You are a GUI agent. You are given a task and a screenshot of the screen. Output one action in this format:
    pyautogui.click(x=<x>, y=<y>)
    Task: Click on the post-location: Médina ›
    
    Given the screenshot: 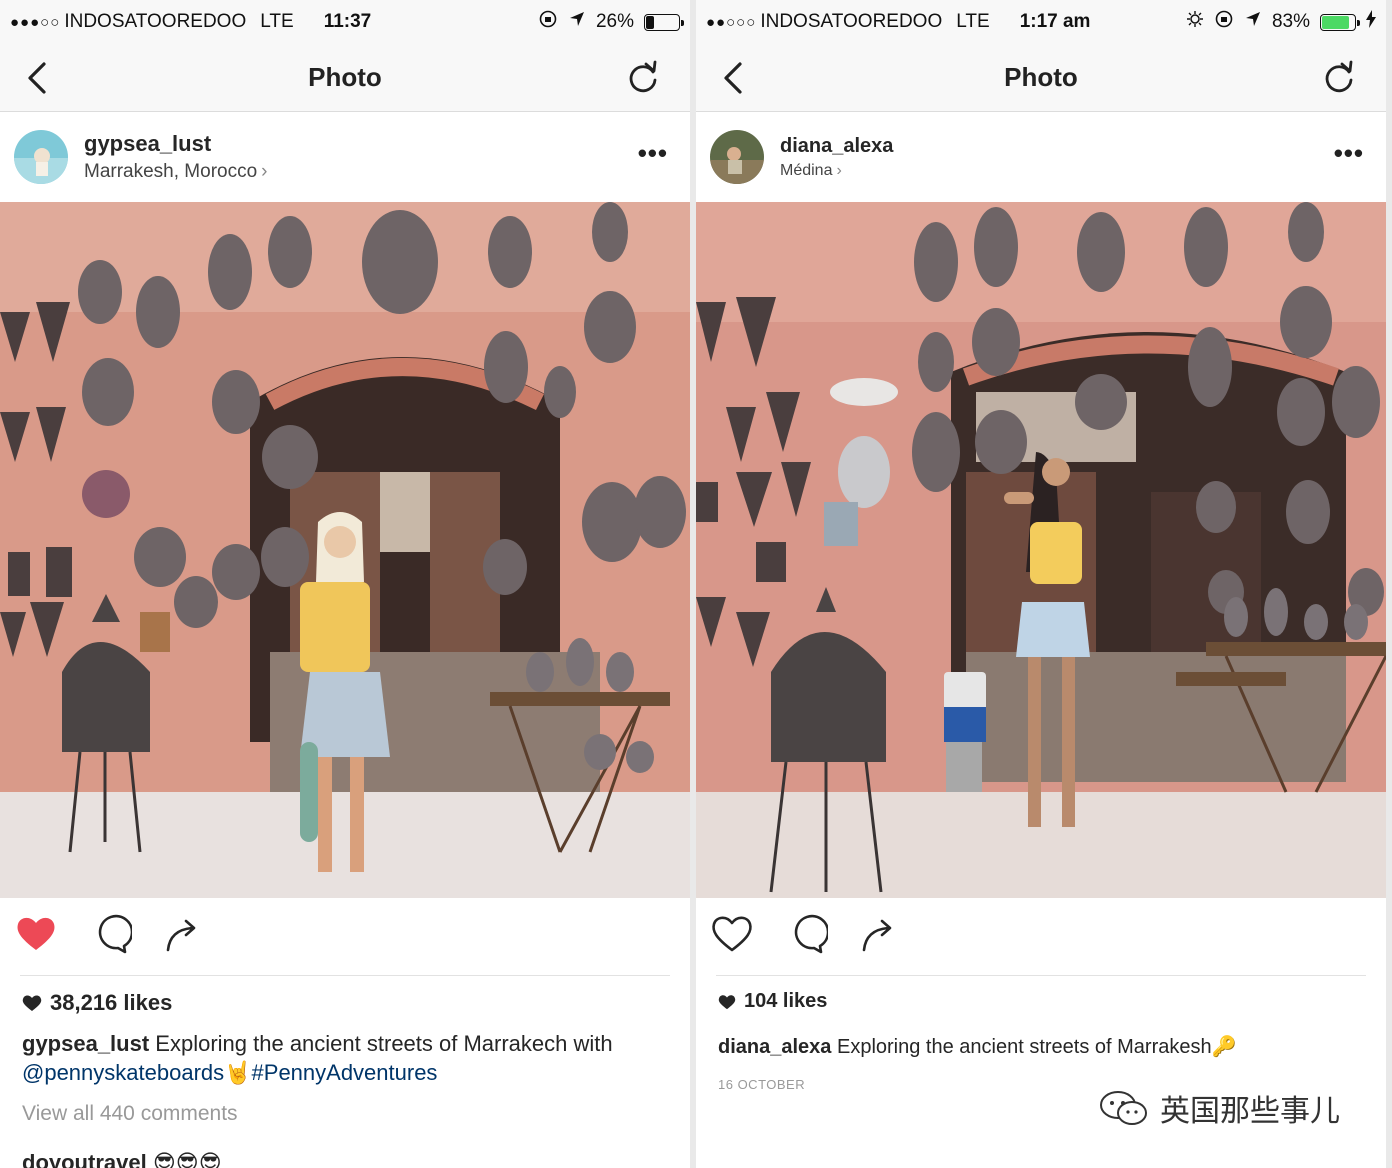 What is the action you would take?
    pyautogui.click(x=836, y=171)
    